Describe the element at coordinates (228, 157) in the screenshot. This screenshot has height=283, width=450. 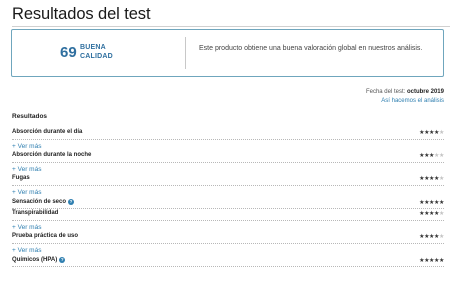
I see `result-row: Absorción durante la noche ★★★★★` at that location.